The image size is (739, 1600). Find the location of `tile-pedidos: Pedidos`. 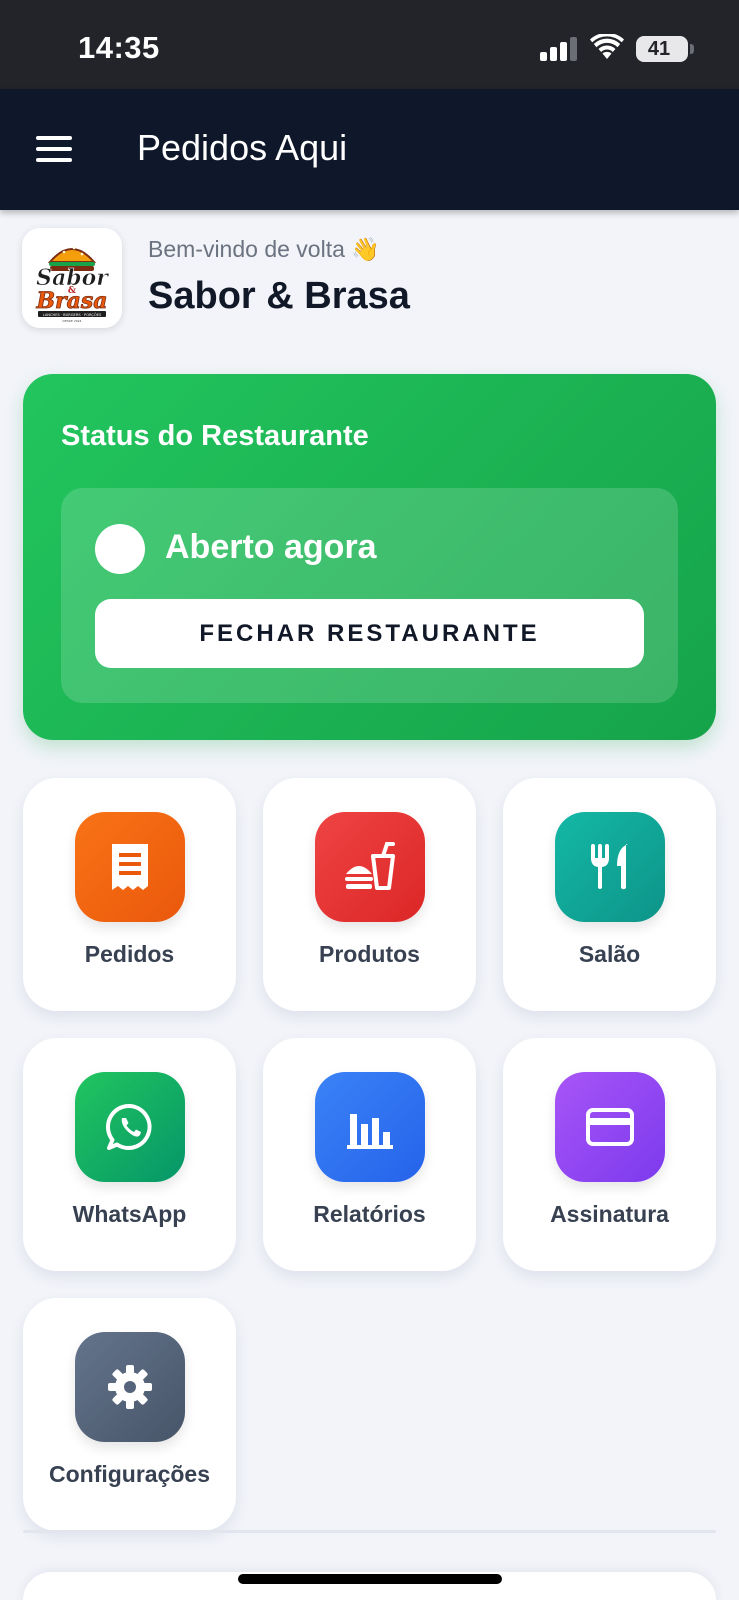

tile-pedidos: Pedidos is located at coordinates (129, 894).